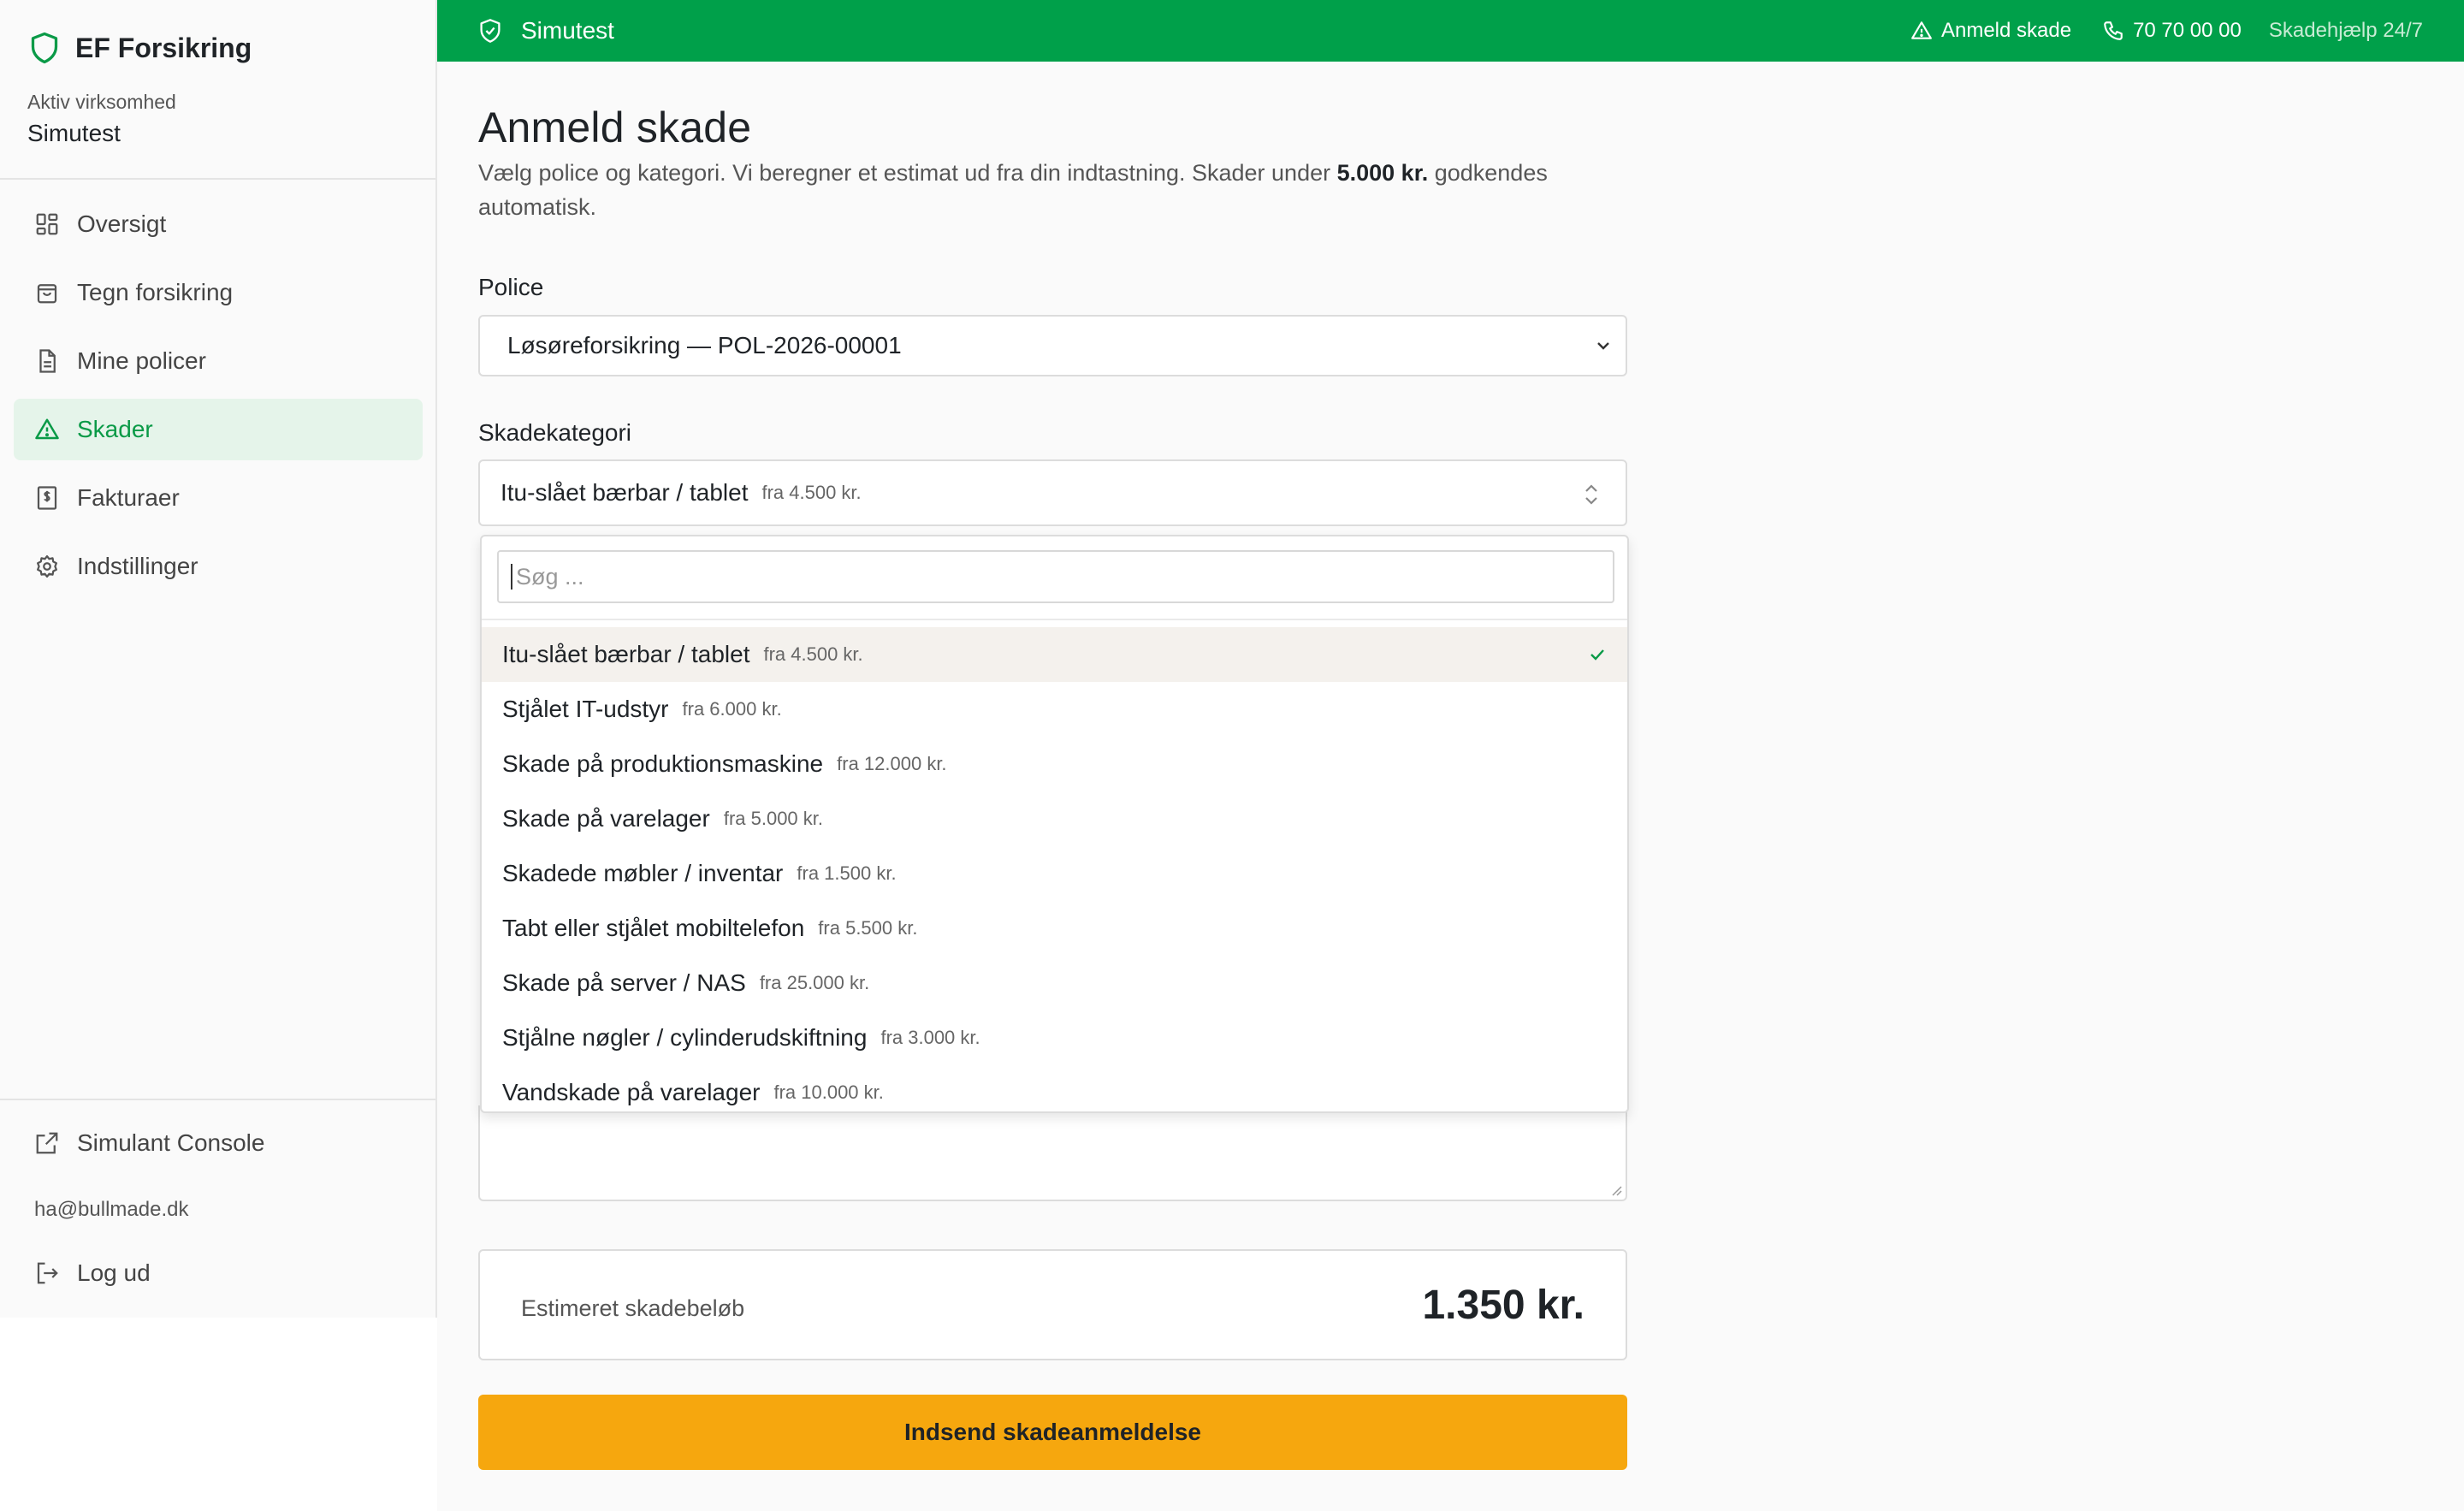 This screenshot has height=1511, width=2464. I want to click on sidebar-item-mine-policer: Mine policer, so click(218, 361).